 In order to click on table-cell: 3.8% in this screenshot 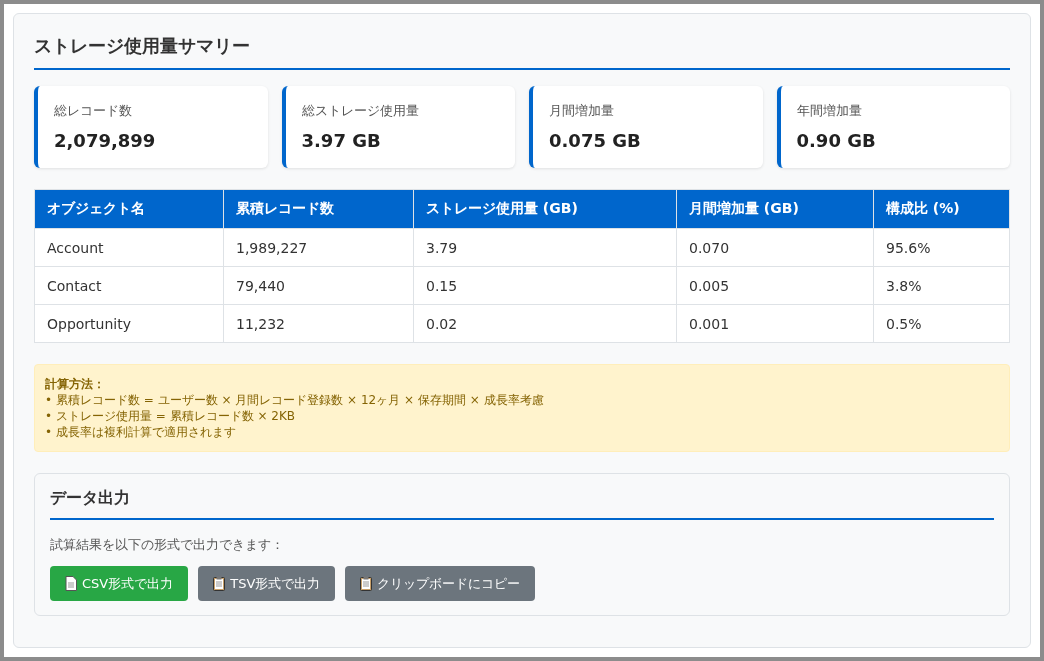, I will do `click(941, 285)`.